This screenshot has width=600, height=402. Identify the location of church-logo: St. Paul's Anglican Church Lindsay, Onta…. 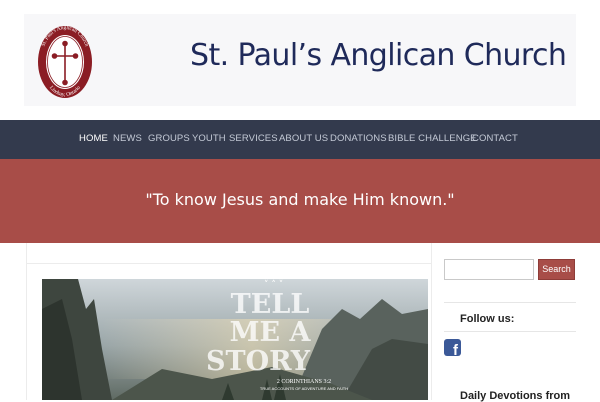
(65, 62).